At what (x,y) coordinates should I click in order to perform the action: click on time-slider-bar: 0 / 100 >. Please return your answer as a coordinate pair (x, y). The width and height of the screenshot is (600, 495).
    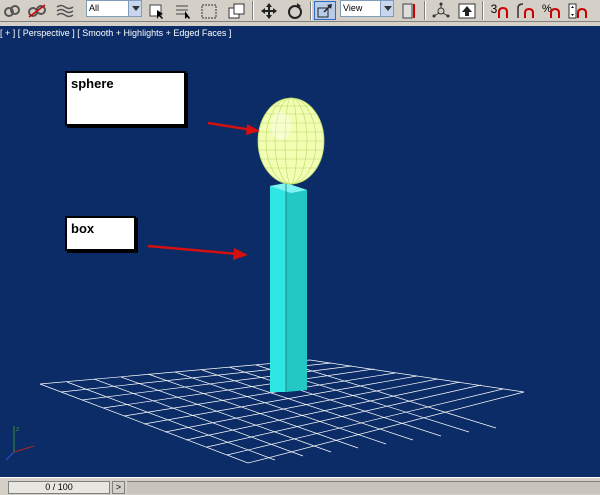
    Looking at the image, I should click on (300, 486).